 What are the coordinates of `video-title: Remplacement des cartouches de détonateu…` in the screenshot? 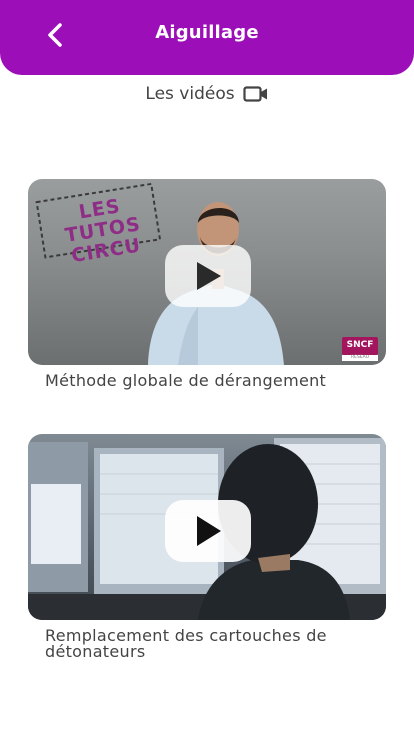 It's located at (207, 644).